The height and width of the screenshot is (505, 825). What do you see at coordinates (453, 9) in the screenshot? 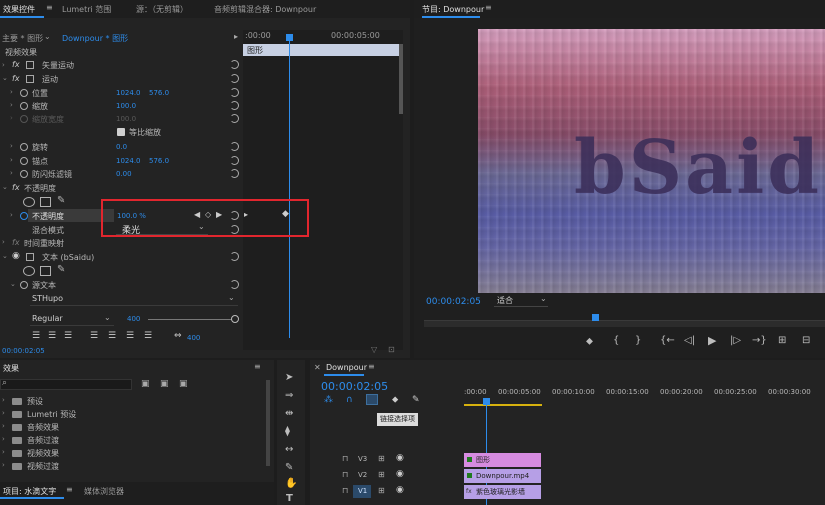
I see `program-title: 节目: Downpour` at bounding box center [453, 9].